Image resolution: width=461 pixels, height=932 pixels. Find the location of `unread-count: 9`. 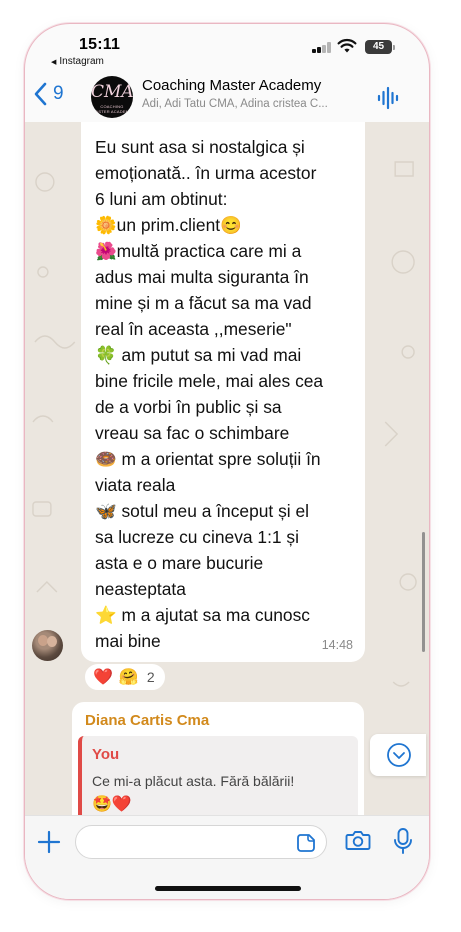

unread-count: 9 is located at coordinates (58, 93).